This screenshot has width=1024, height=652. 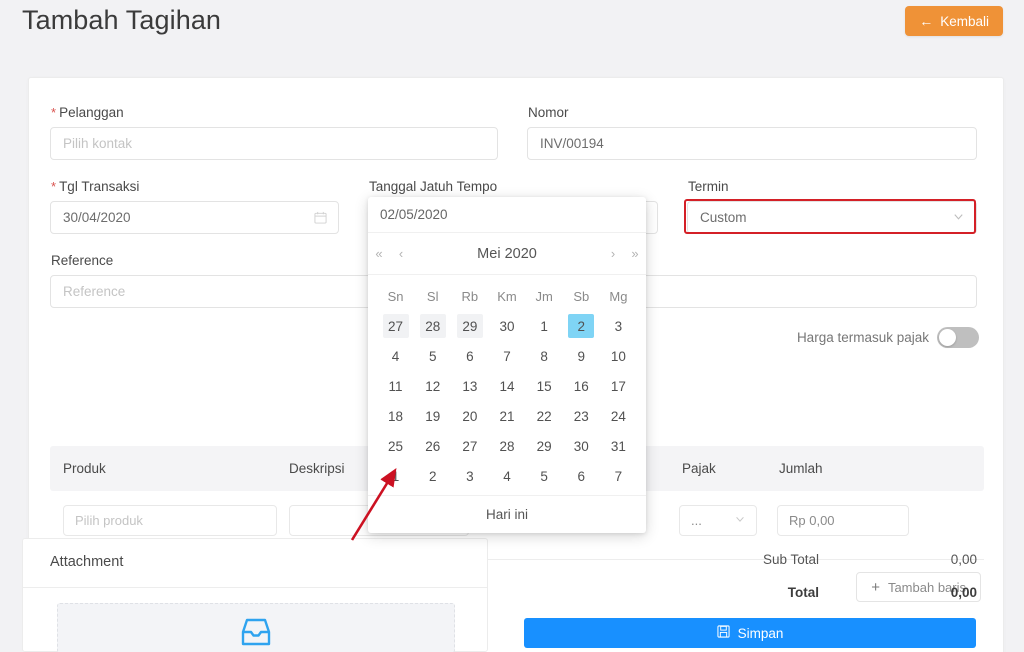 I want to click on datepicker-week-row: 11 12 13 14 15 16 17, so click(x=507, y=386).